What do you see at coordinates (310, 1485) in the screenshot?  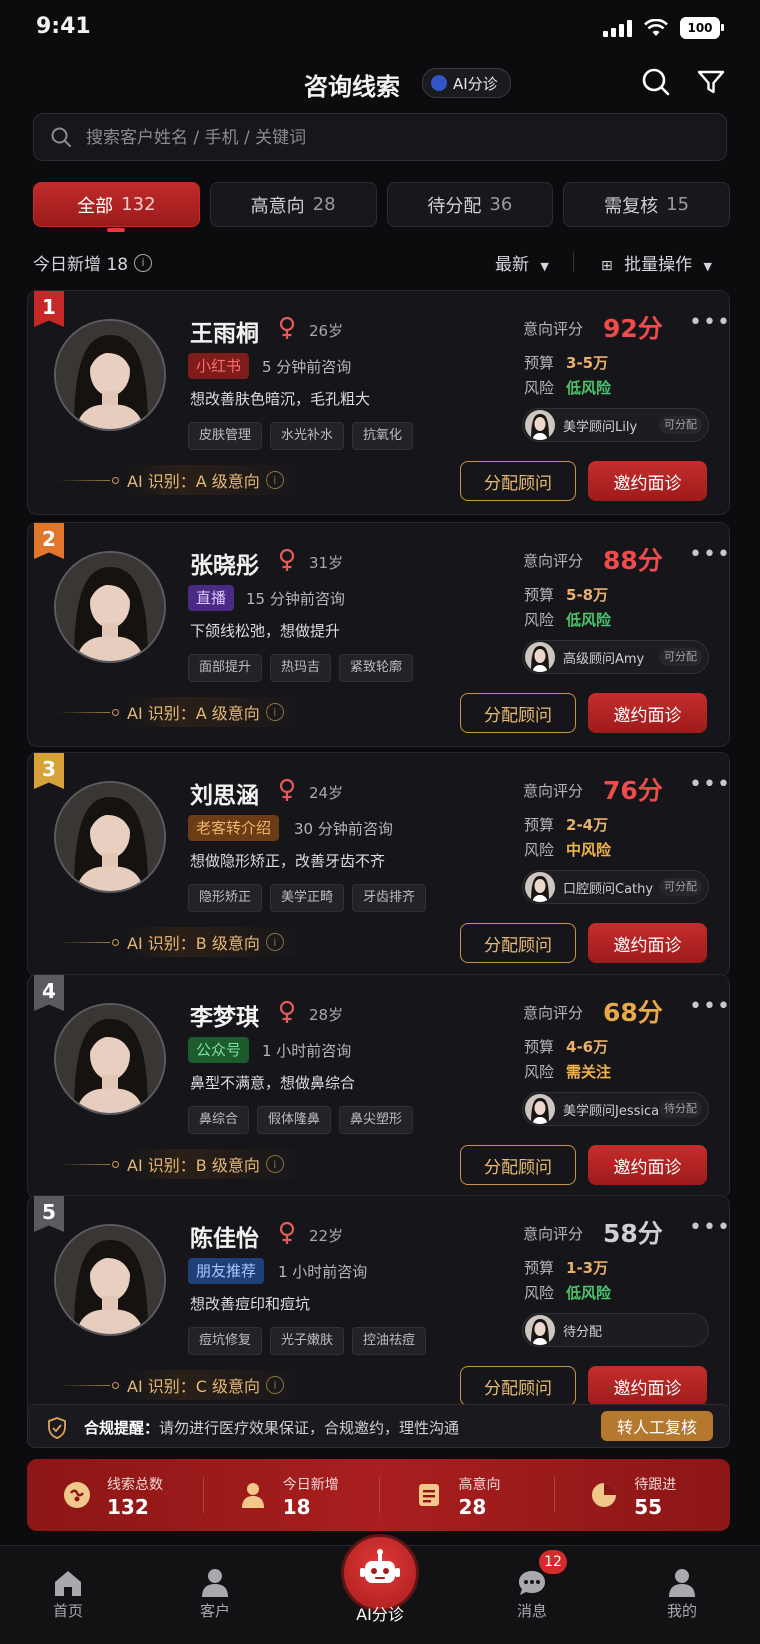 I see `stat-label: 今日新增` at bounding box center [310, 1485].